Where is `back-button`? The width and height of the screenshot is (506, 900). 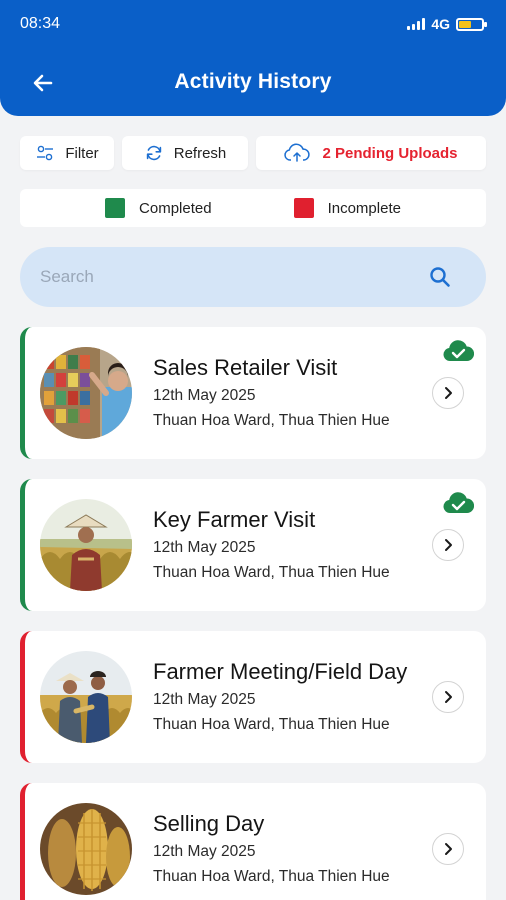
back-button is located at coordinates (43, 83).